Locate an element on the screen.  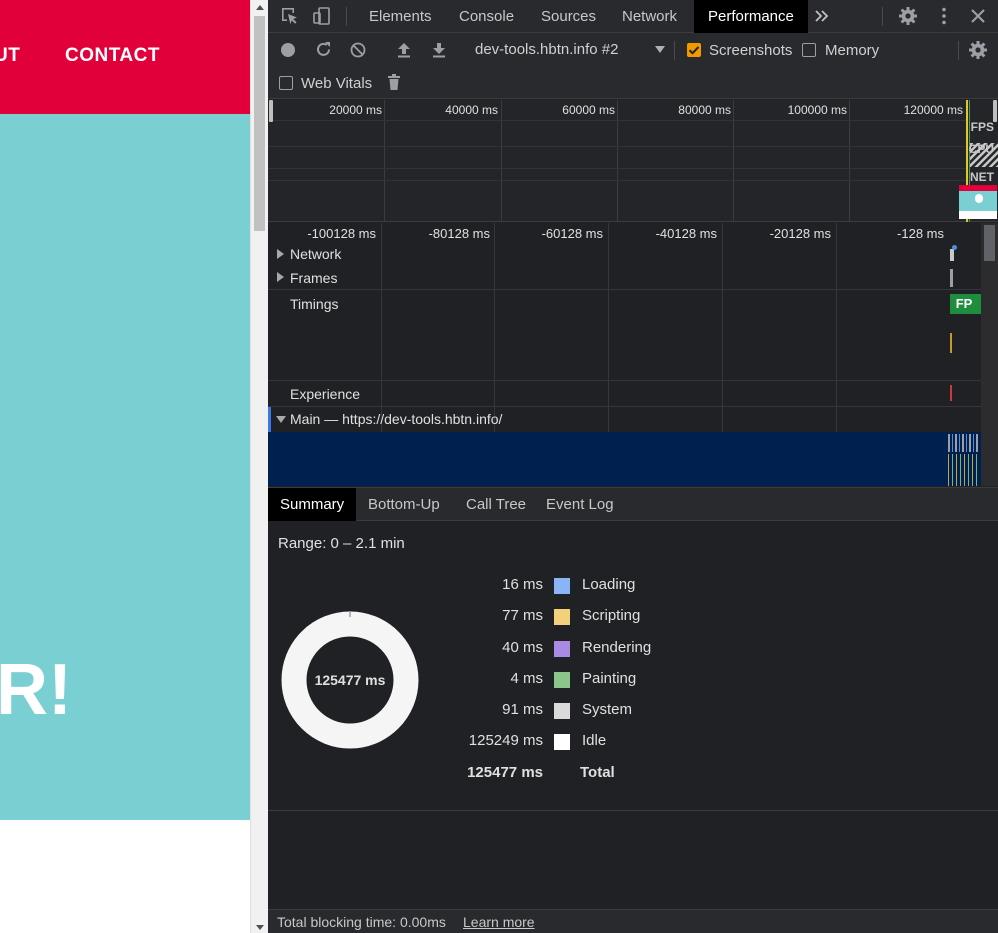
more-tabs-chevron-icon is located at coordinates (822, 16).